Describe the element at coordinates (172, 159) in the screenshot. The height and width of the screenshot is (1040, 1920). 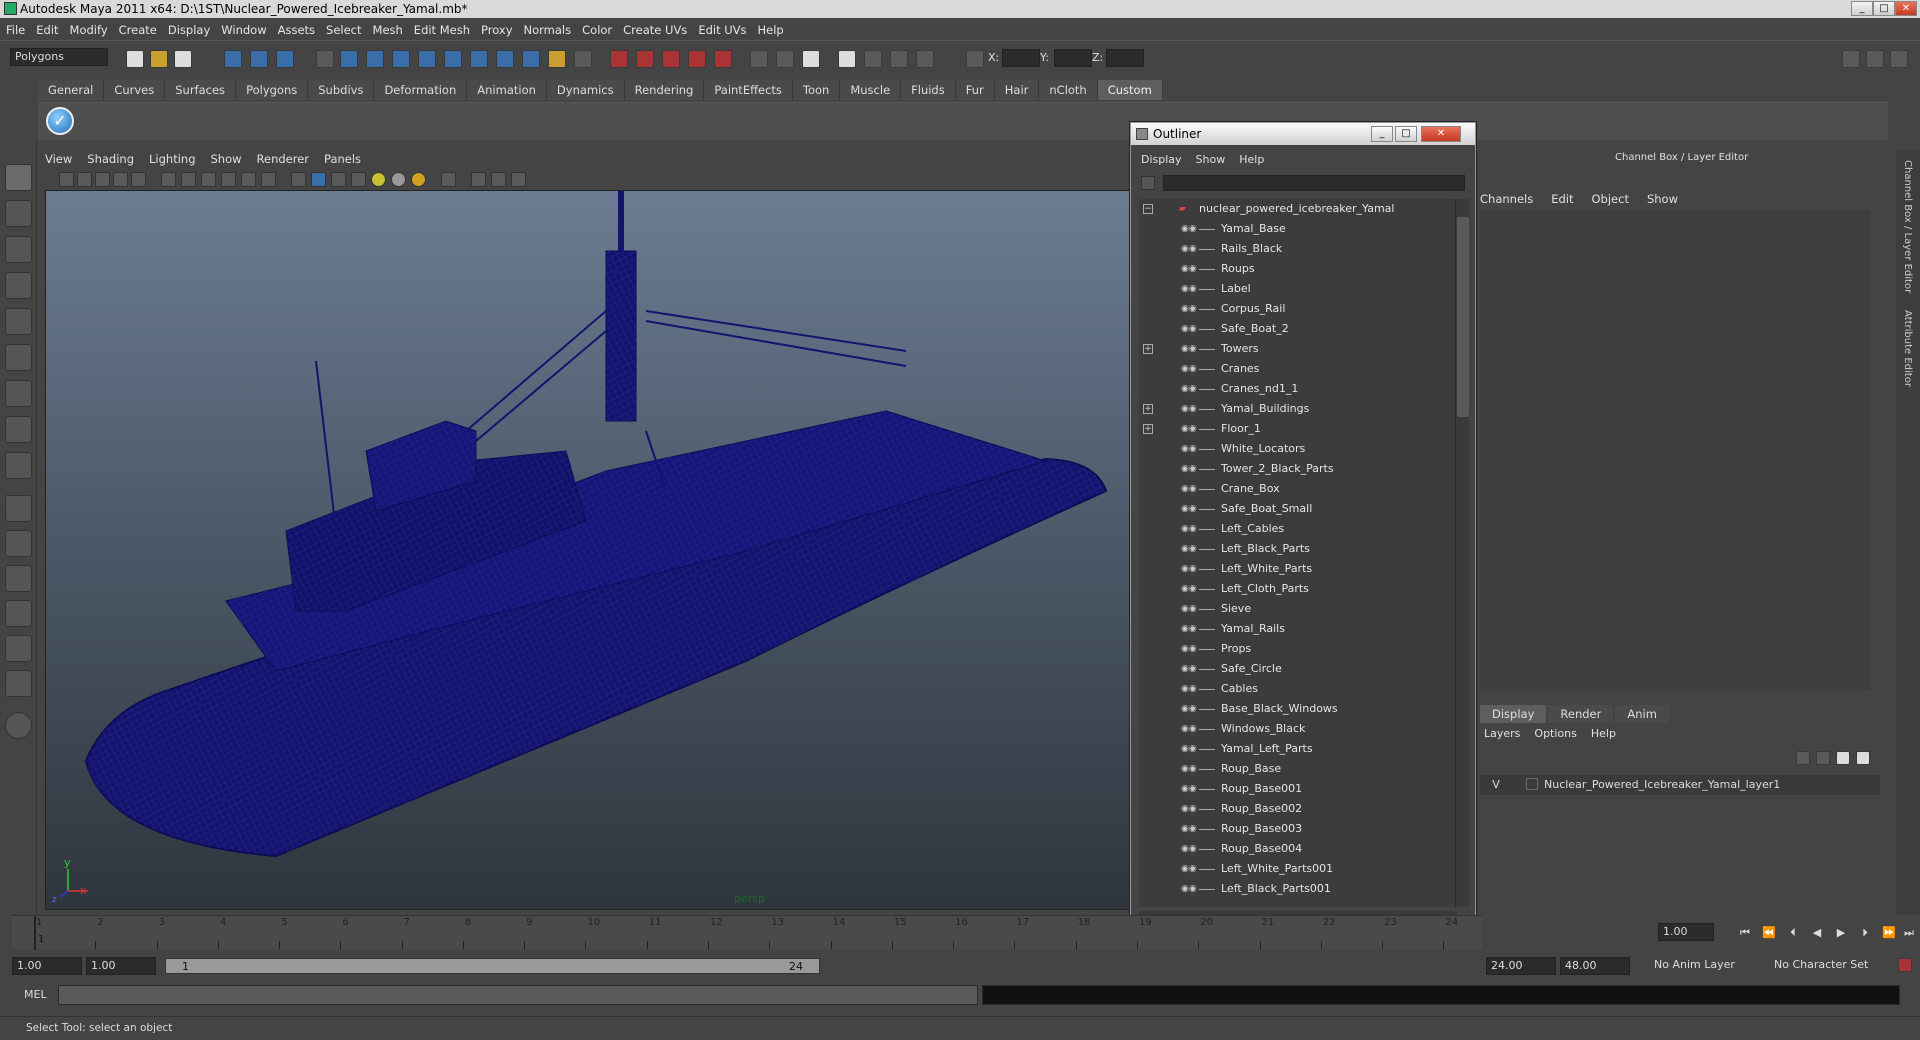
I see `vp-menu-lighting: Lighting` at that location.